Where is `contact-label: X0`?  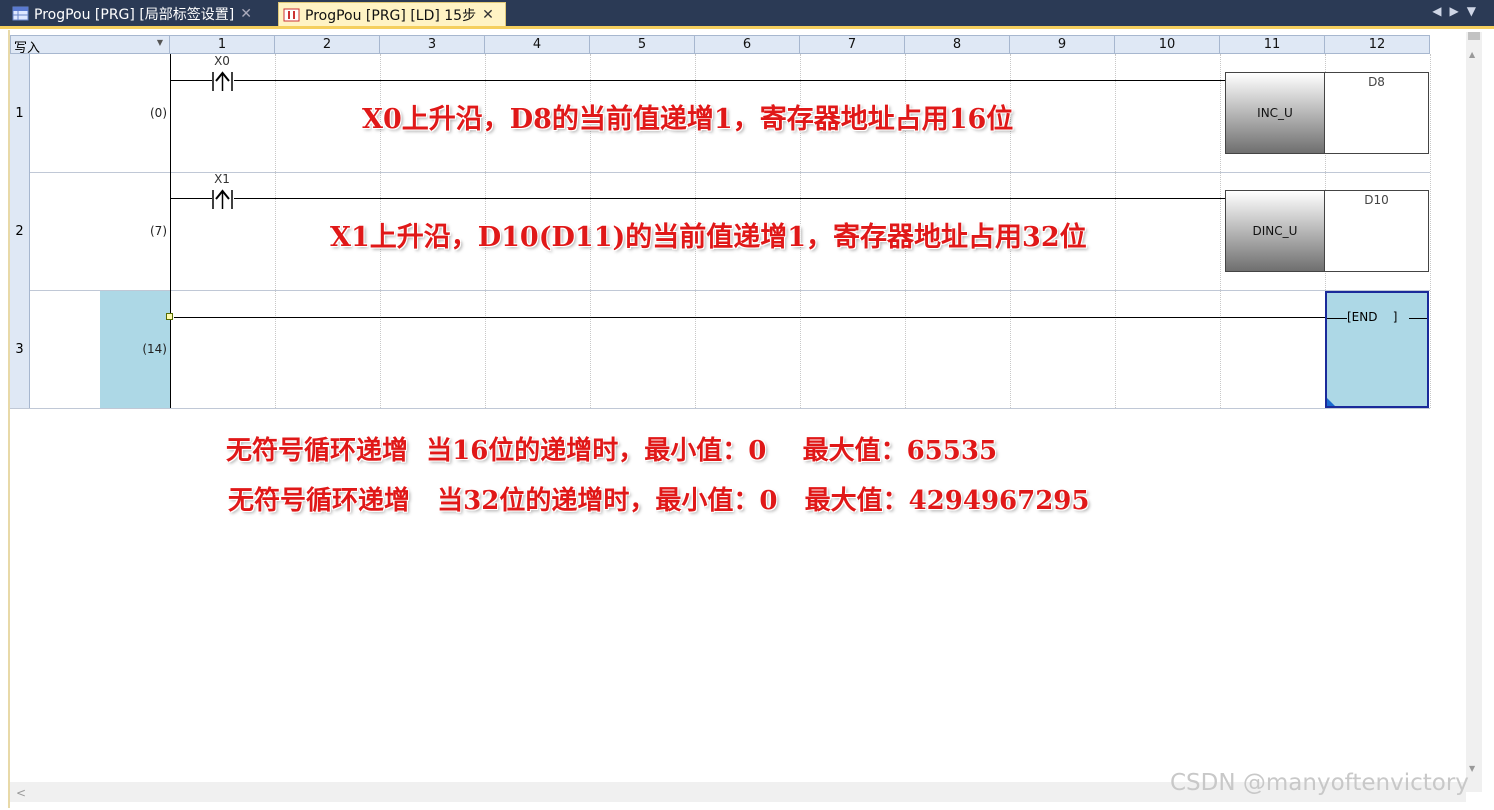 contact-label: X0 is located at coordinates (222, 61).